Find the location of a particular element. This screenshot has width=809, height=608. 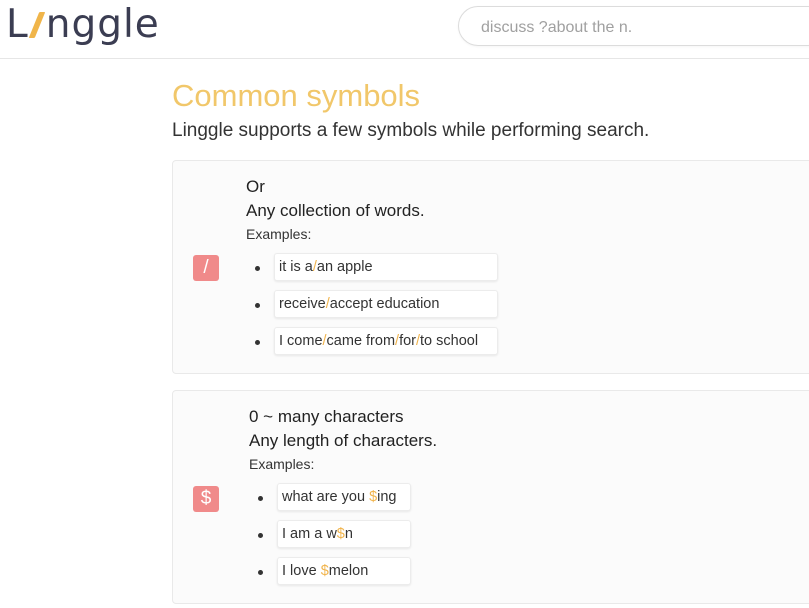

example-item: I am a w$n is located at coordinates (343, 538).